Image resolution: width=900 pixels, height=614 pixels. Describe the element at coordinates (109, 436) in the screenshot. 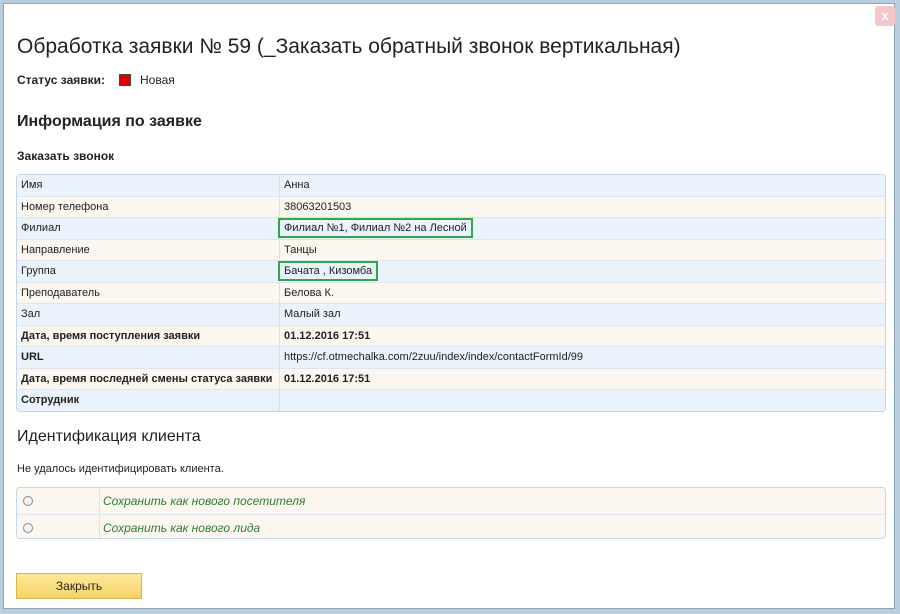

I see `identification-heading: Идентификация клиента` at that location.